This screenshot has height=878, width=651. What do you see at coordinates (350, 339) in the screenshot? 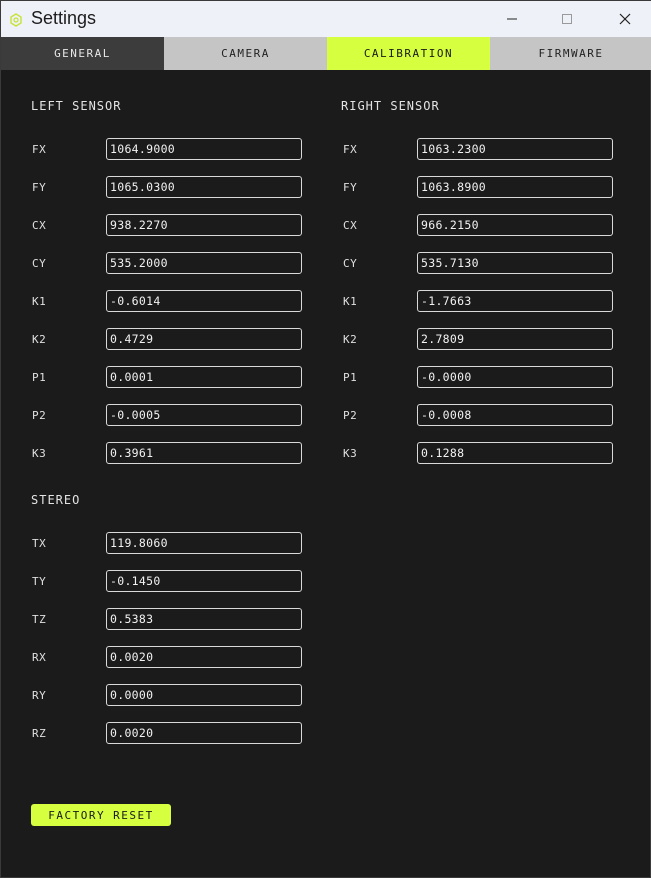
I see `right-k2-label: K2` at bounding box center [350, 339].